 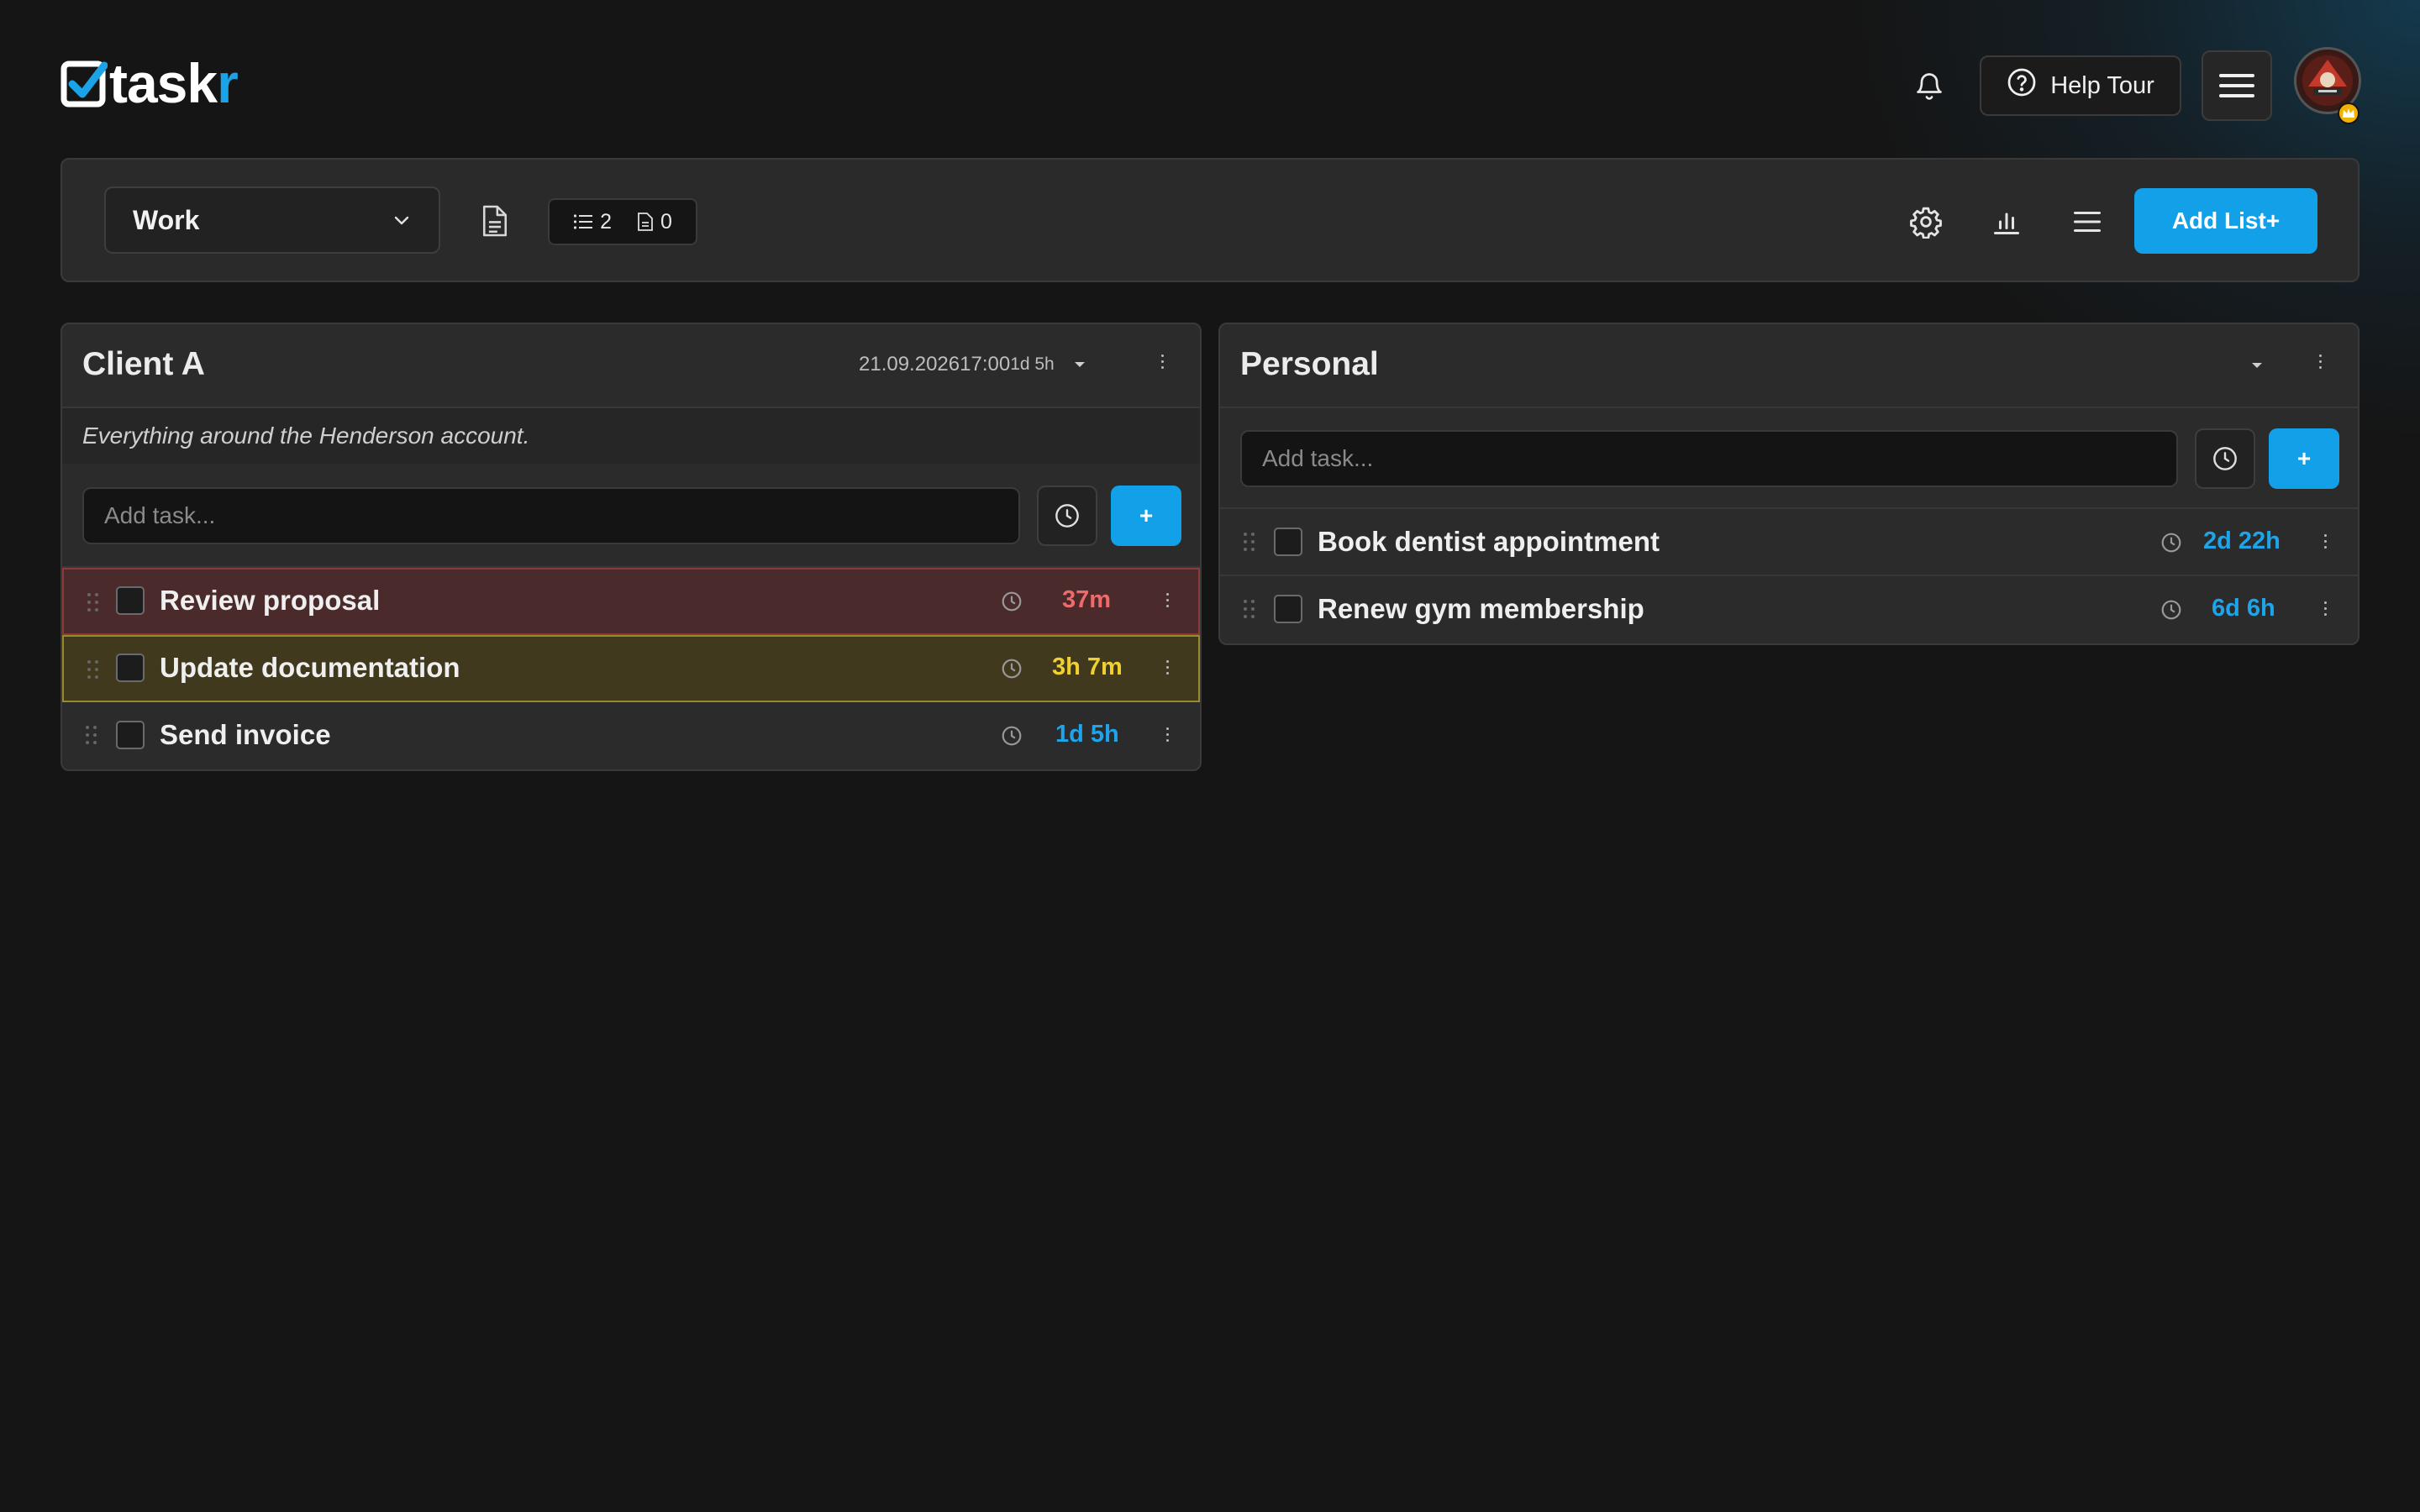 What do you see at coordinates (1032, 364) in the screenshot?
I see `list-due-remaining: 1d 5h` at bounding box center [1032, 364].